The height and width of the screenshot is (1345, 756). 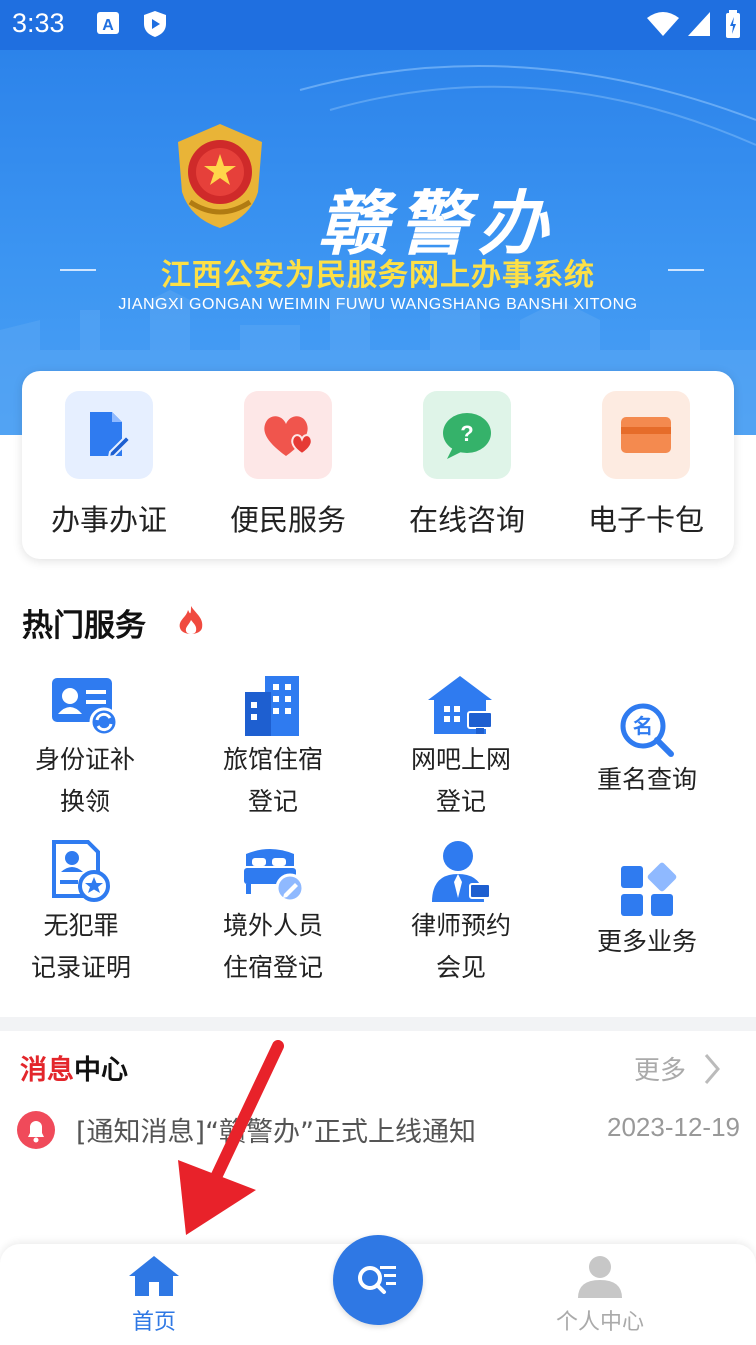 I want to click on message-date: 2023-12-19, so click(x=673, y=1127).